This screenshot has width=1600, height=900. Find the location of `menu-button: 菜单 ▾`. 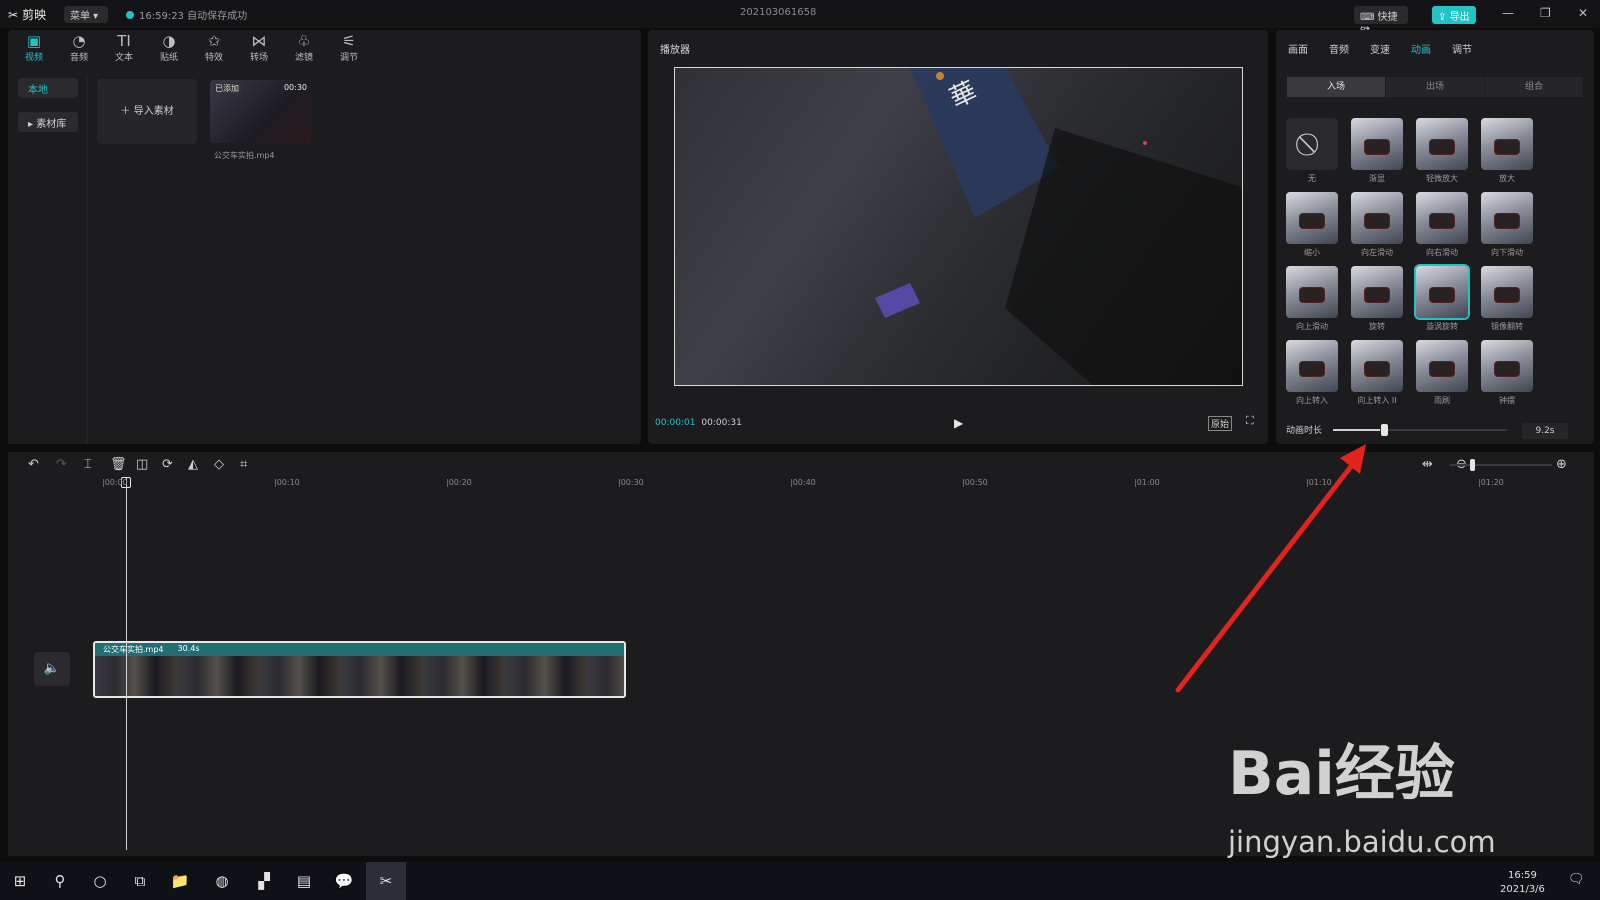

menu-button: 菜单 ▾ is located at coordinates (86, 14).